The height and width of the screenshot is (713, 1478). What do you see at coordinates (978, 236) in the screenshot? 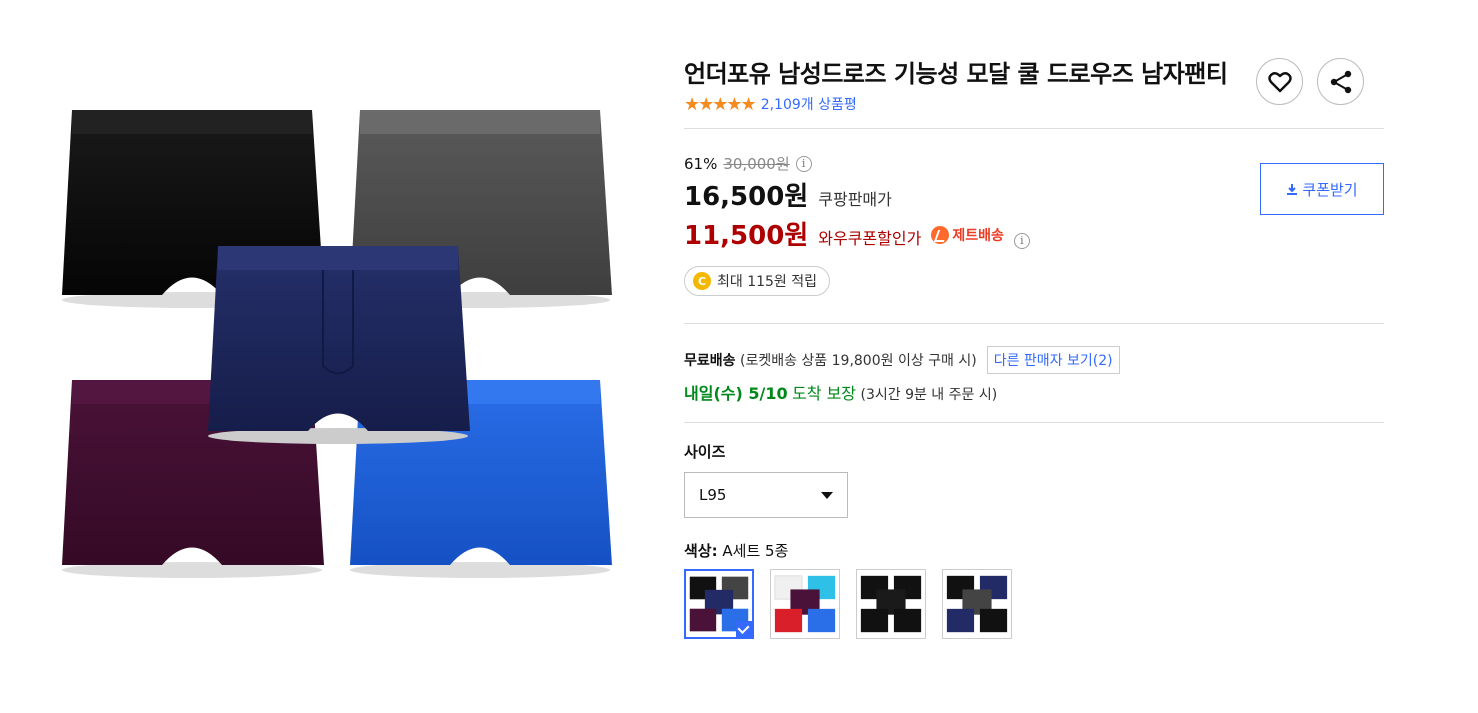
I see `jet-delivery-label: 제트배송` at bounding box center [978, 236].